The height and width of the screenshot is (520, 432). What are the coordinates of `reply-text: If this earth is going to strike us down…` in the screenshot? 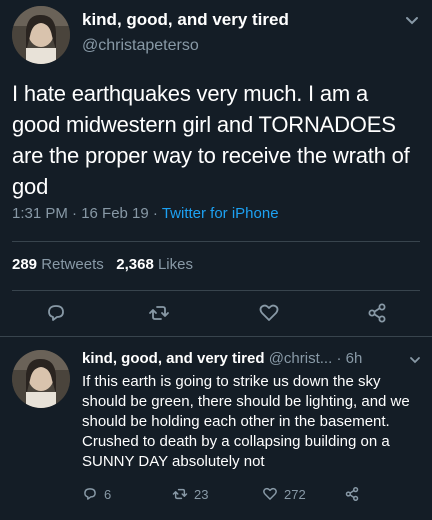 It's located at (246, 421).